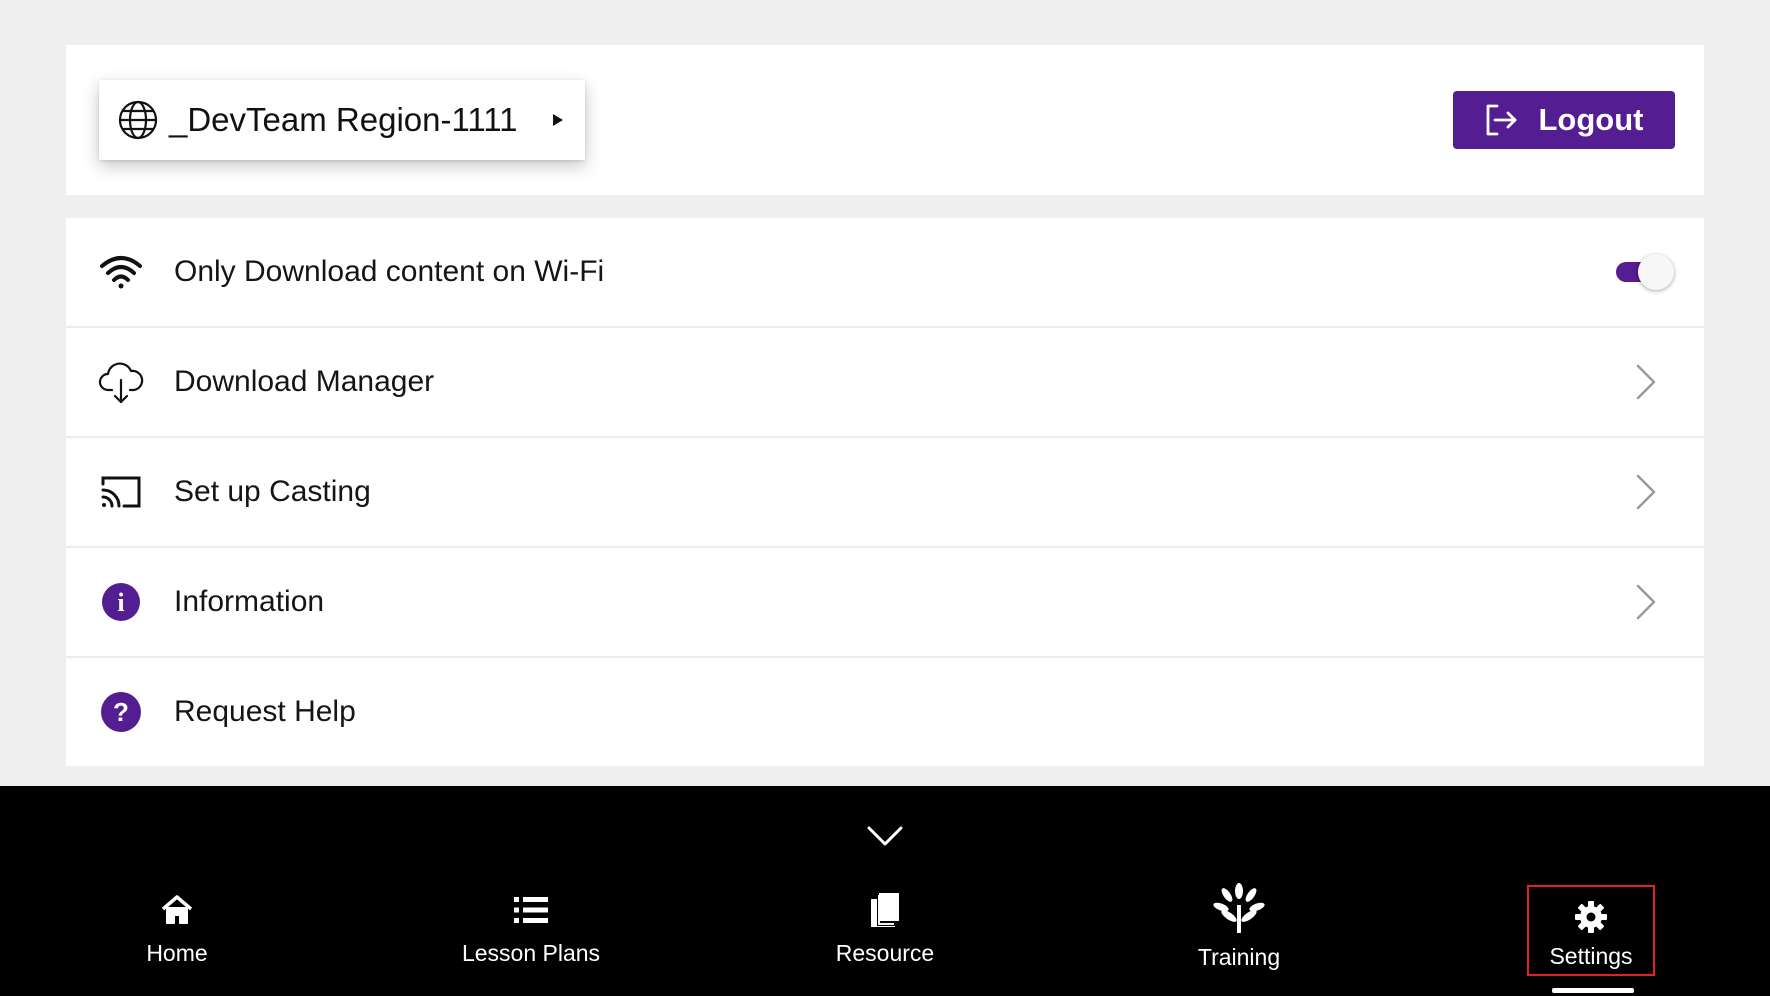  I want to click on settings-item-label: Information, so click(249, 601).